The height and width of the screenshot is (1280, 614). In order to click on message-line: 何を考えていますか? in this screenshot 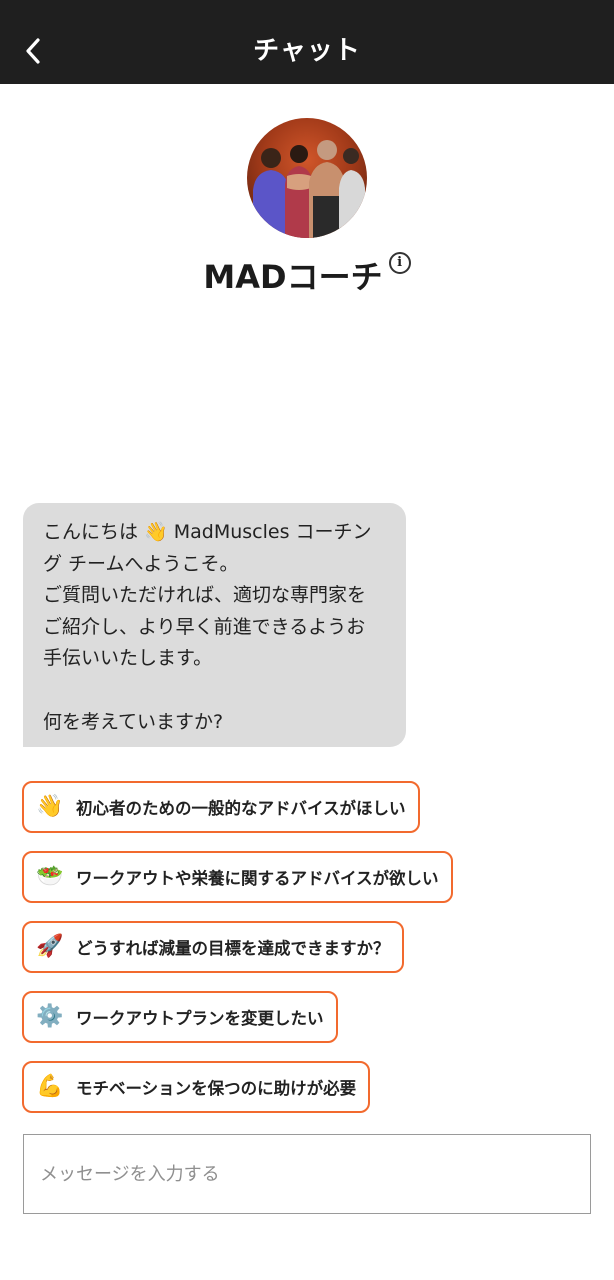, I will do `click(133, 721)`.